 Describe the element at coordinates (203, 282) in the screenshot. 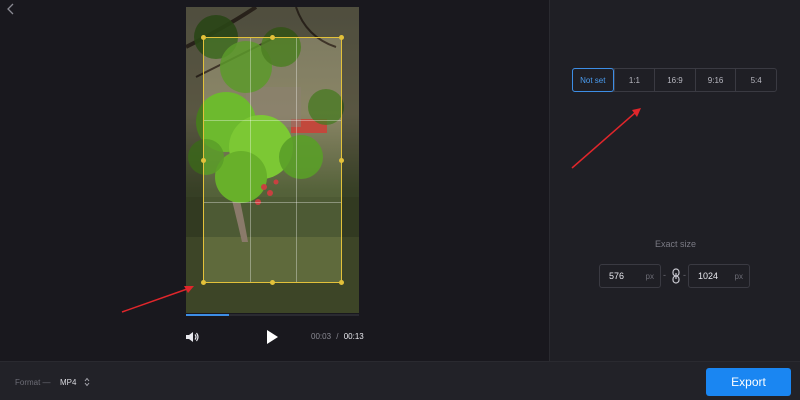

I see `crop-handle-bottom-left` at that location.